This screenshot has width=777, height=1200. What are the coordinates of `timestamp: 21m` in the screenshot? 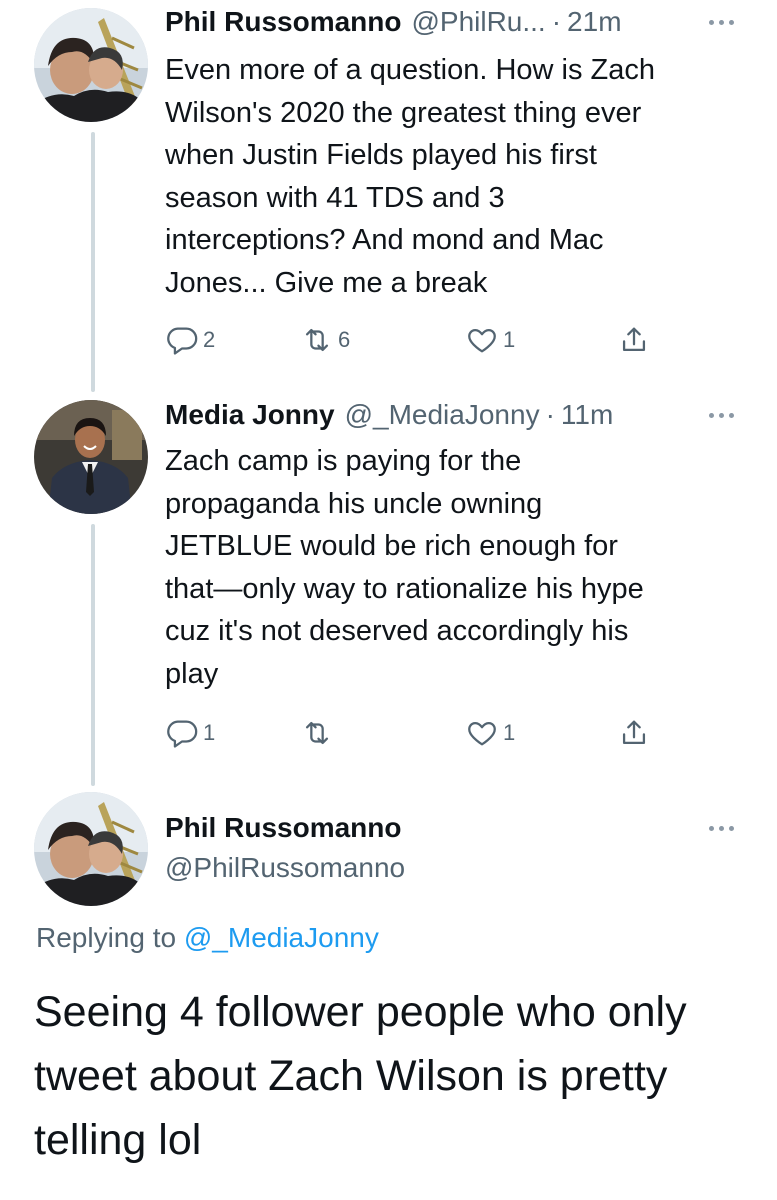 It's located at (594, 22).